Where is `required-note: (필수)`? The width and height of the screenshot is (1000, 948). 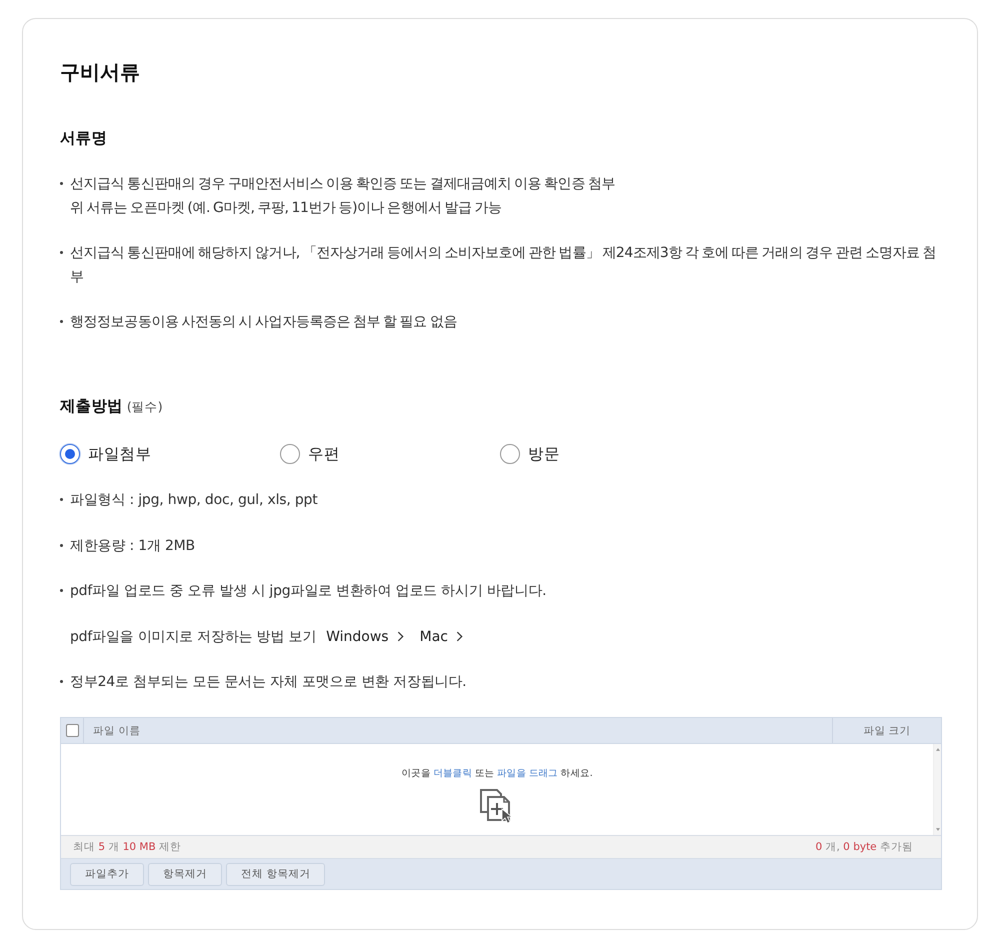 required-note: (필수) is located at coordinates (144, 407).